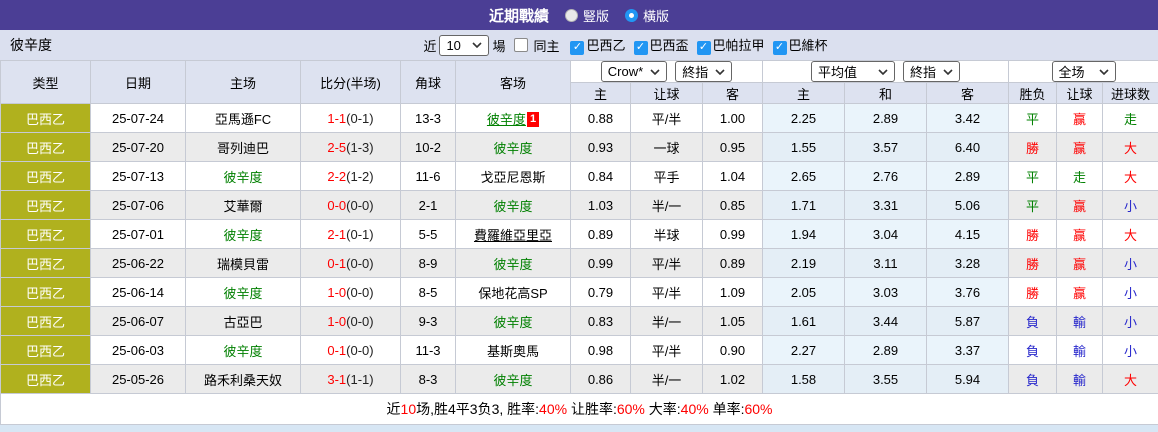  I want to click on avg-home-odds: 2.27, so click(803, 350).